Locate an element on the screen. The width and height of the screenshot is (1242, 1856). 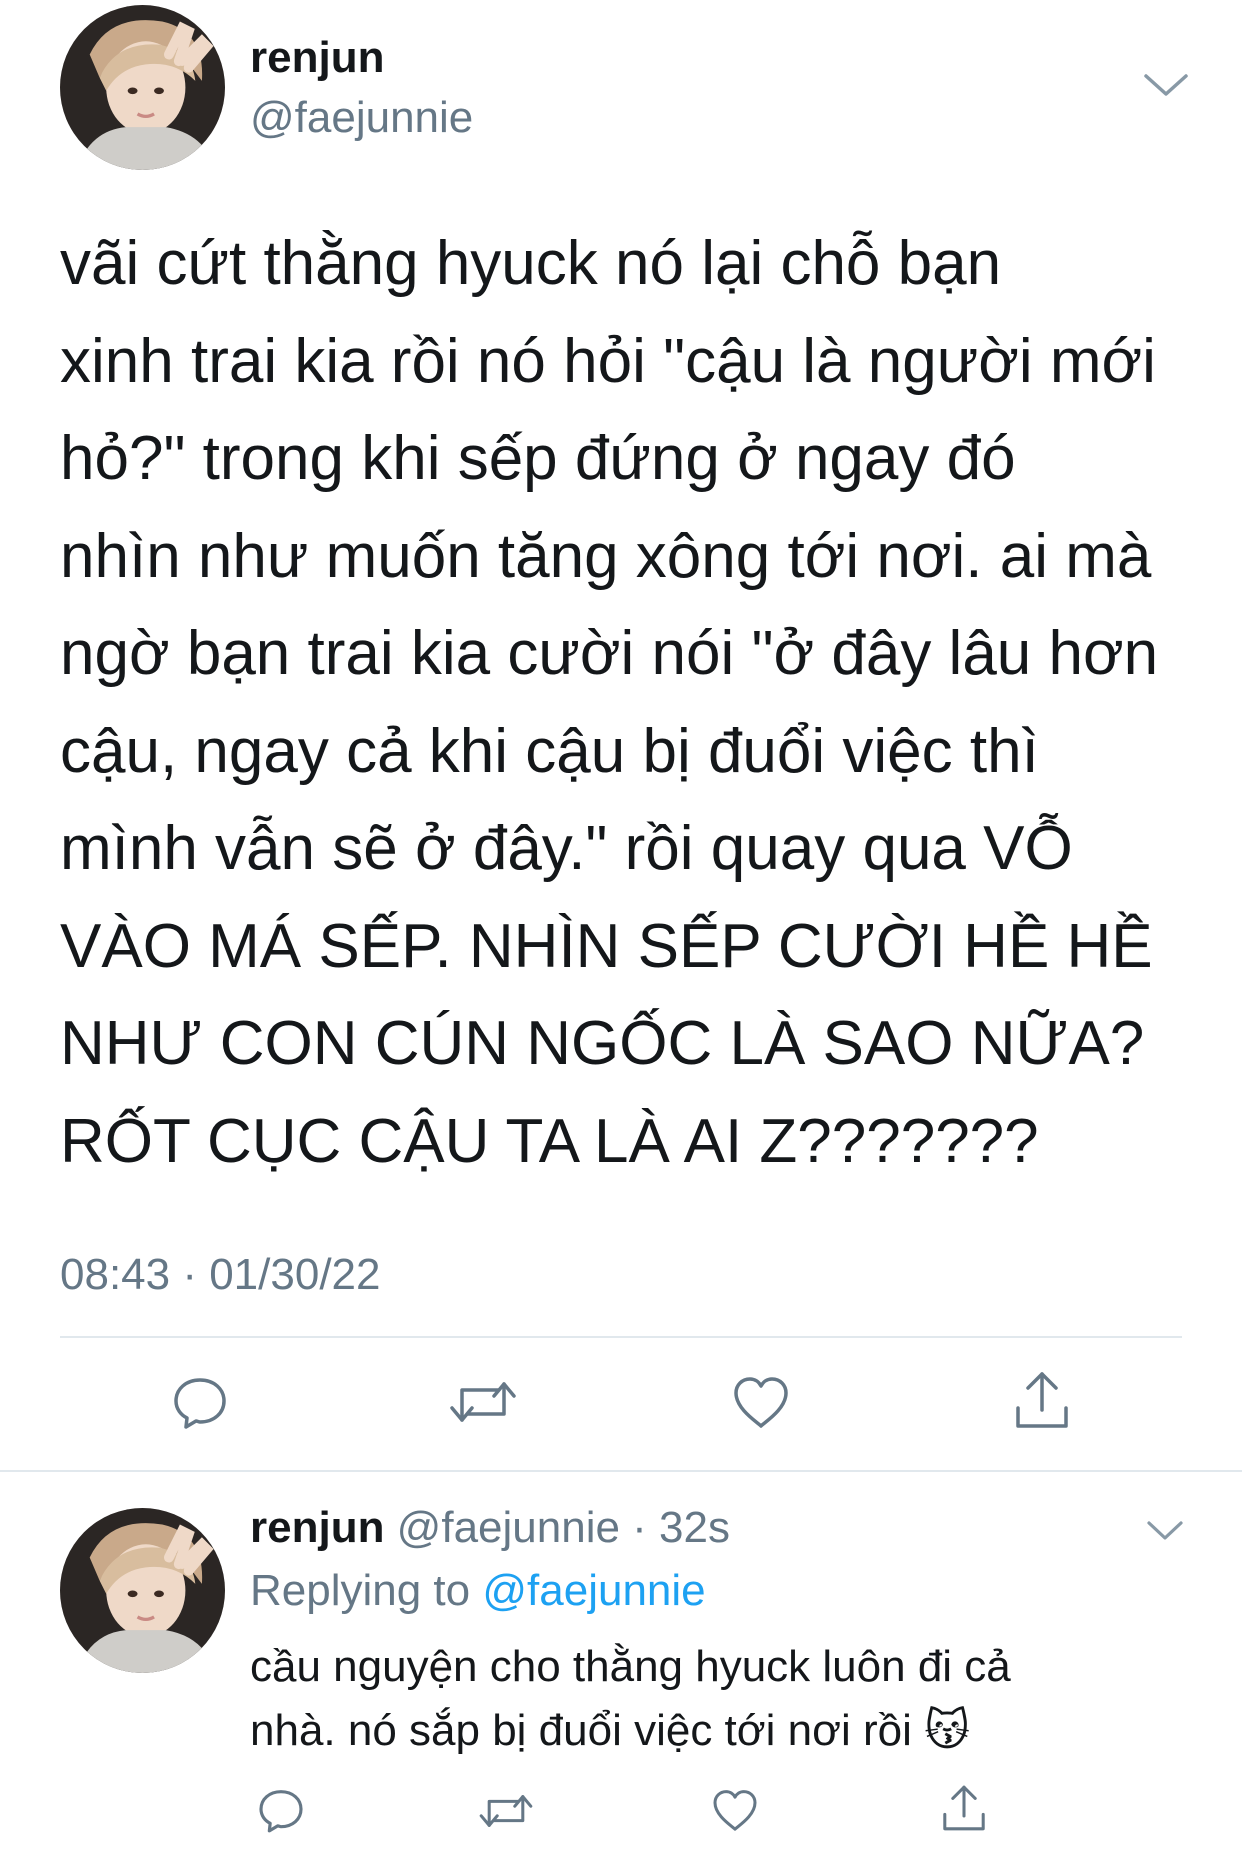
reply-header: renjun @faejunnie · 32s is located at coordinates (490, 1528).